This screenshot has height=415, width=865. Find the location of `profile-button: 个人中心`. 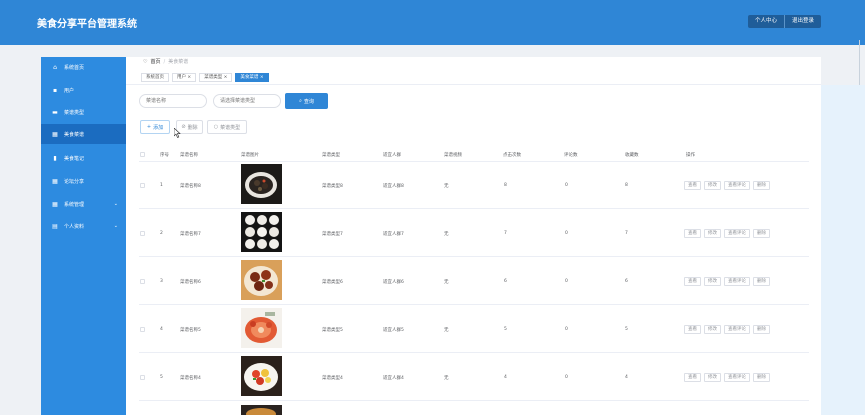

profile-button: 个人中心 is located at coordinates (766, 21).